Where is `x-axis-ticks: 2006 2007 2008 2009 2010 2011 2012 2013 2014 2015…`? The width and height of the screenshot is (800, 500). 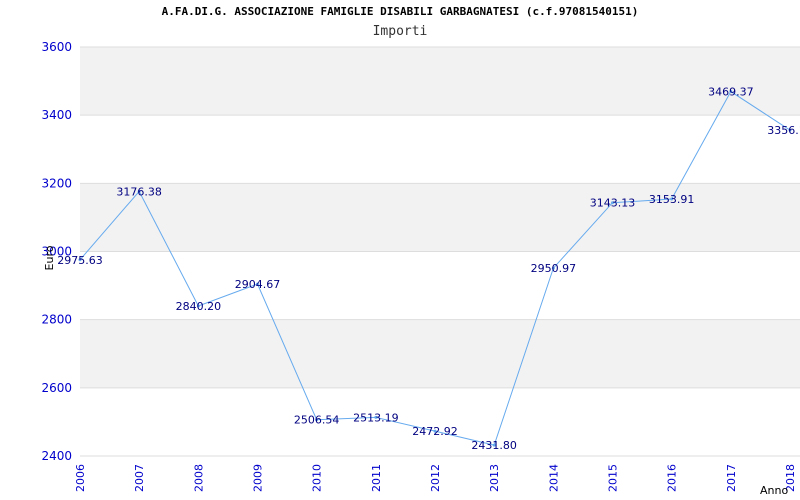
x-axis-ticks: 2006 2007 2008 2009 2010 2011 2012 2013 2014 2015… is located at coordinates (435, 478).